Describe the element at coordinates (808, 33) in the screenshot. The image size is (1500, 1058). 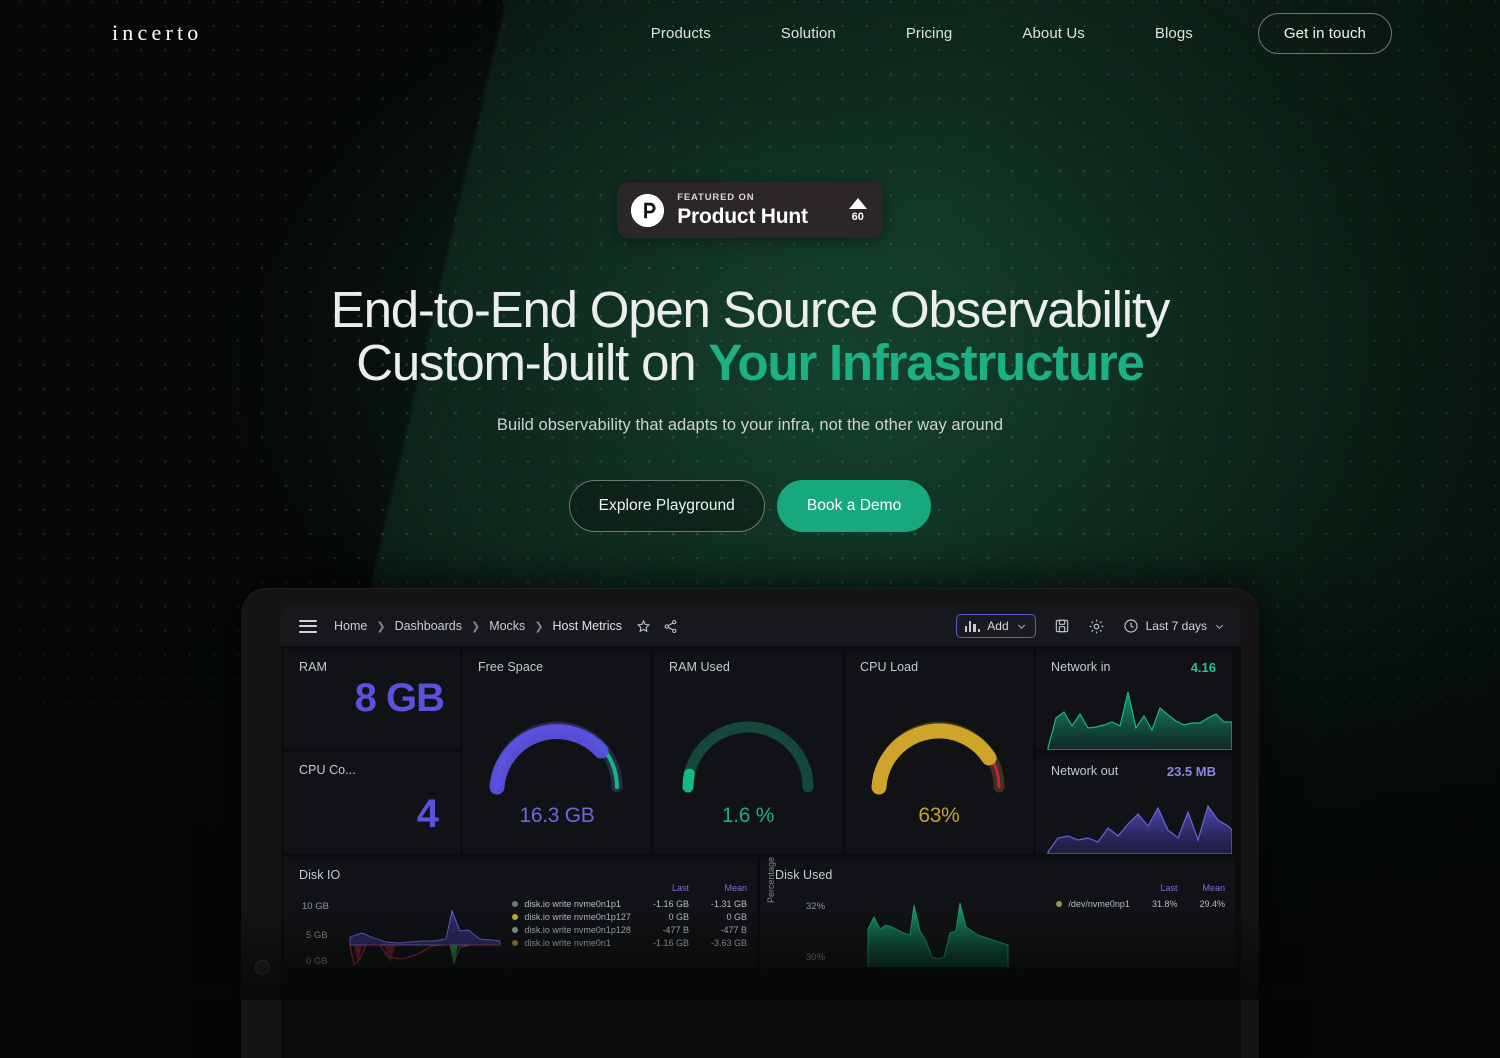
I see `nav-item-solution: Solution` at that location.